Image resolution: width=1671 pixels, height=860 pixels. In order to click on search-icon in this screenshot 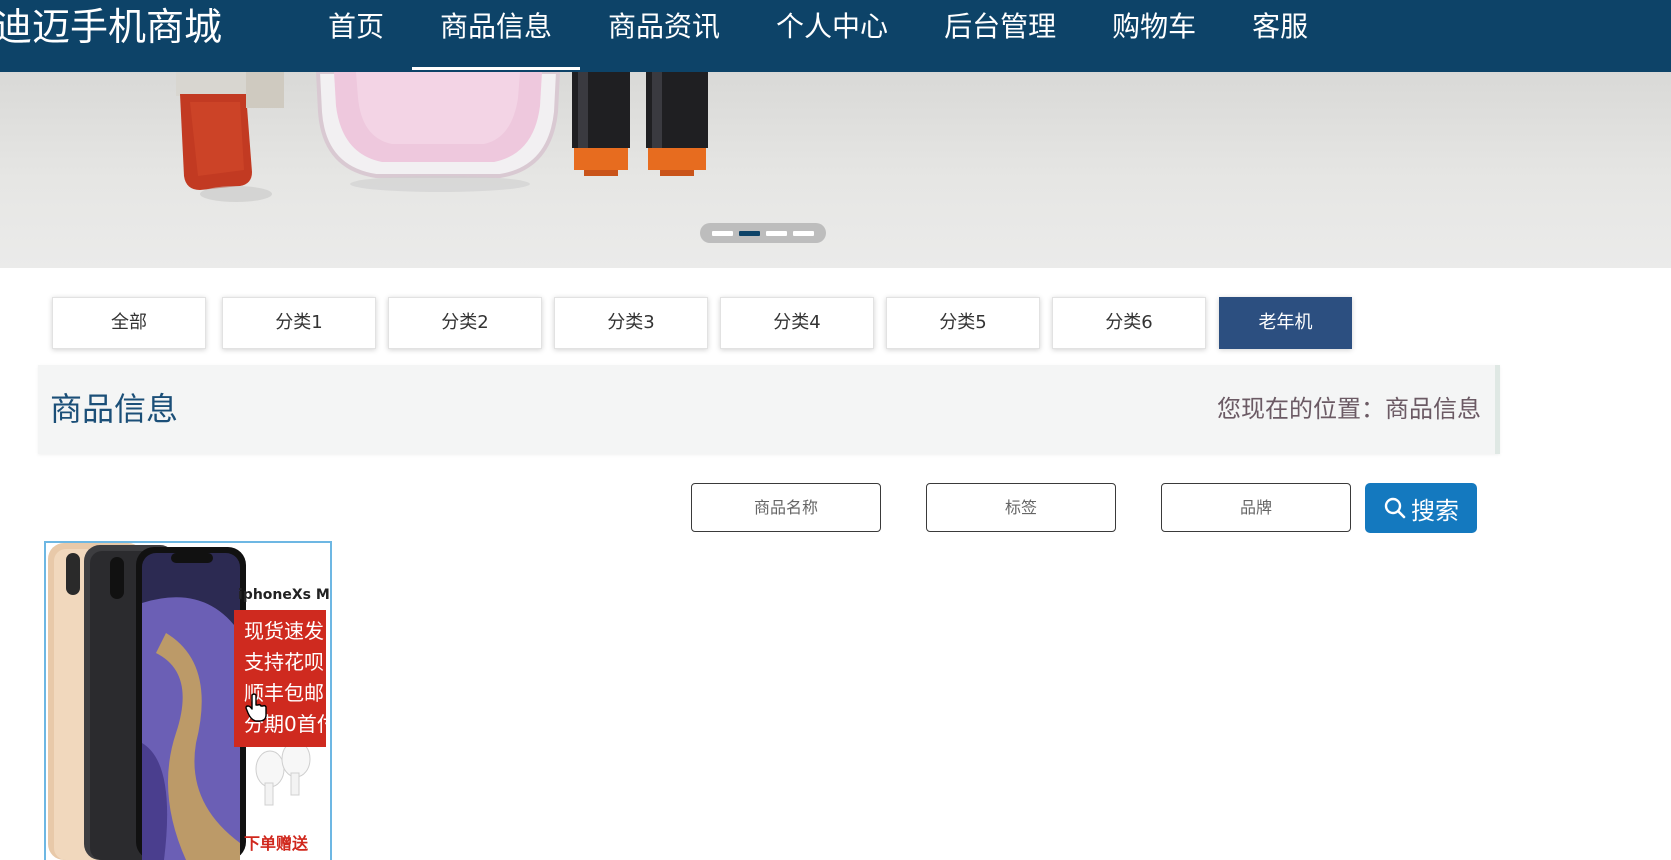, I will do `click(1395, 508)`.